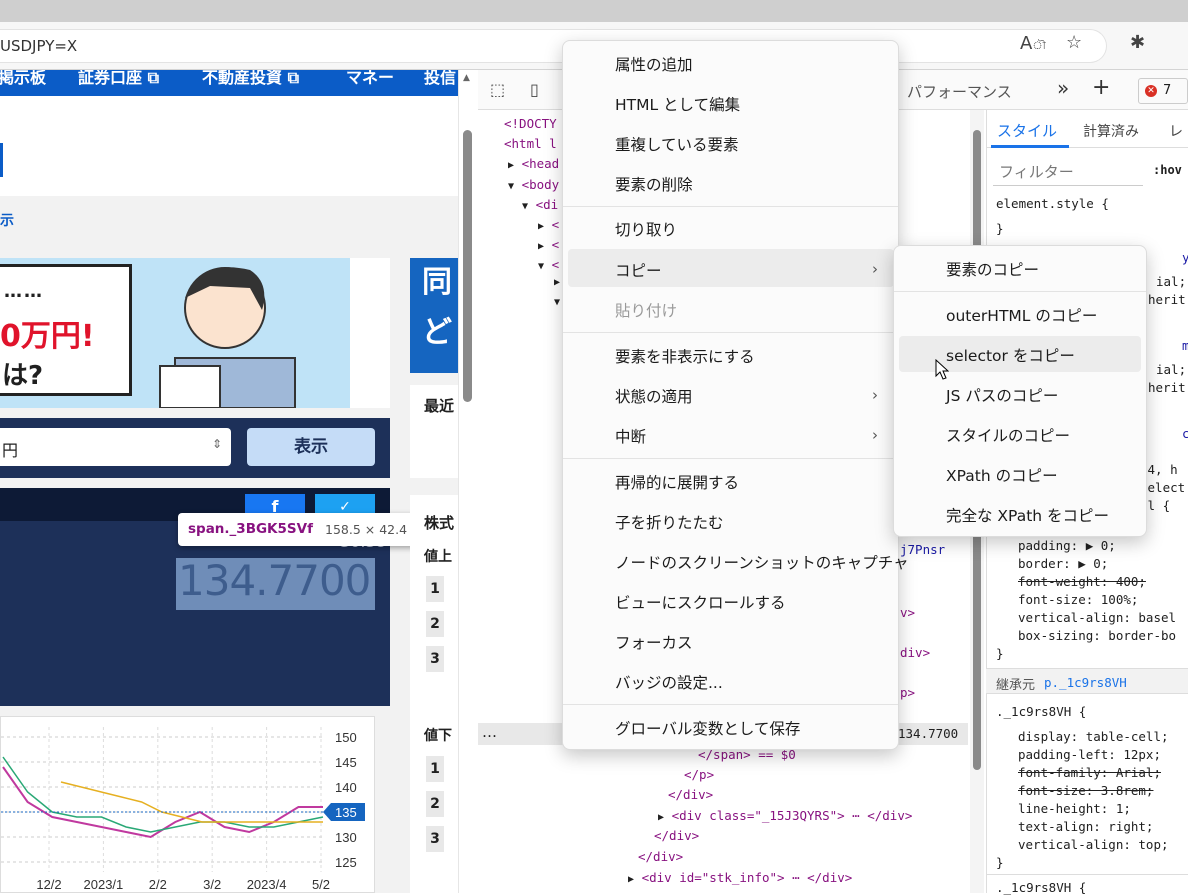  Describe the element at coordinates (1167, 170) in the screenshot. I see `hov-toggle: :hov` at that location.